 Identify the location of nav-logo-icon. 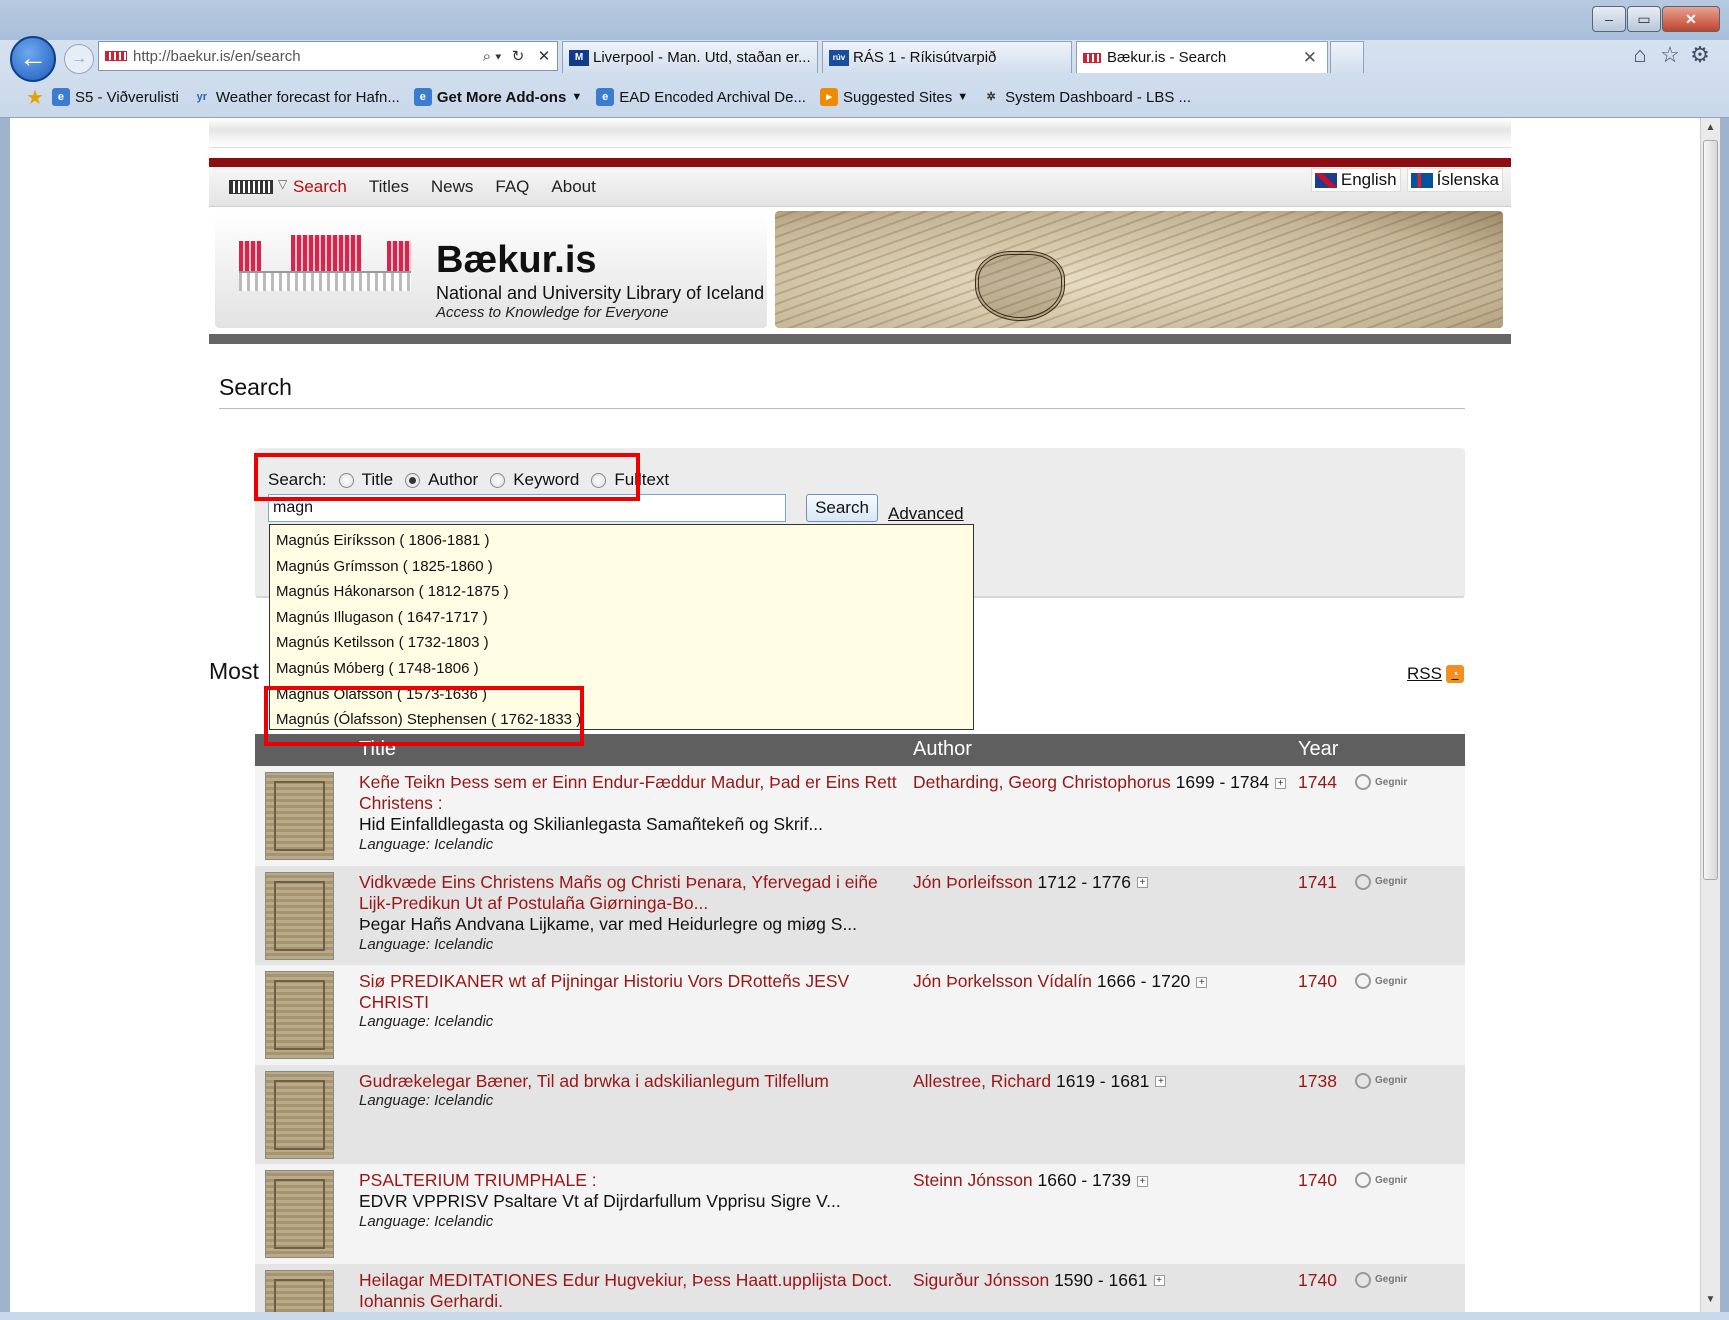
(258, 185).